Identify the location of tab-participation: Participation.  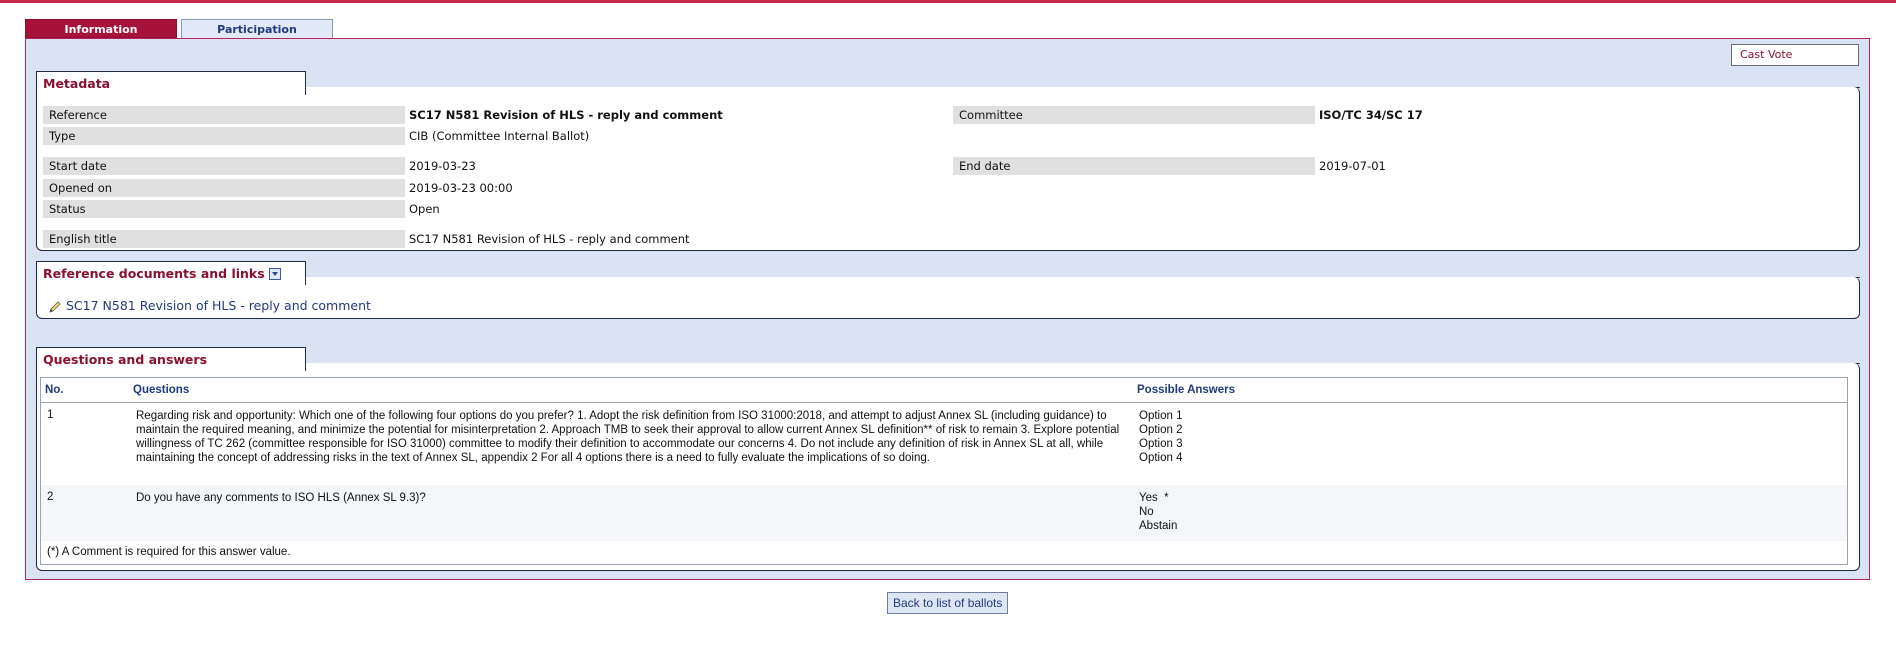
(257, 28).